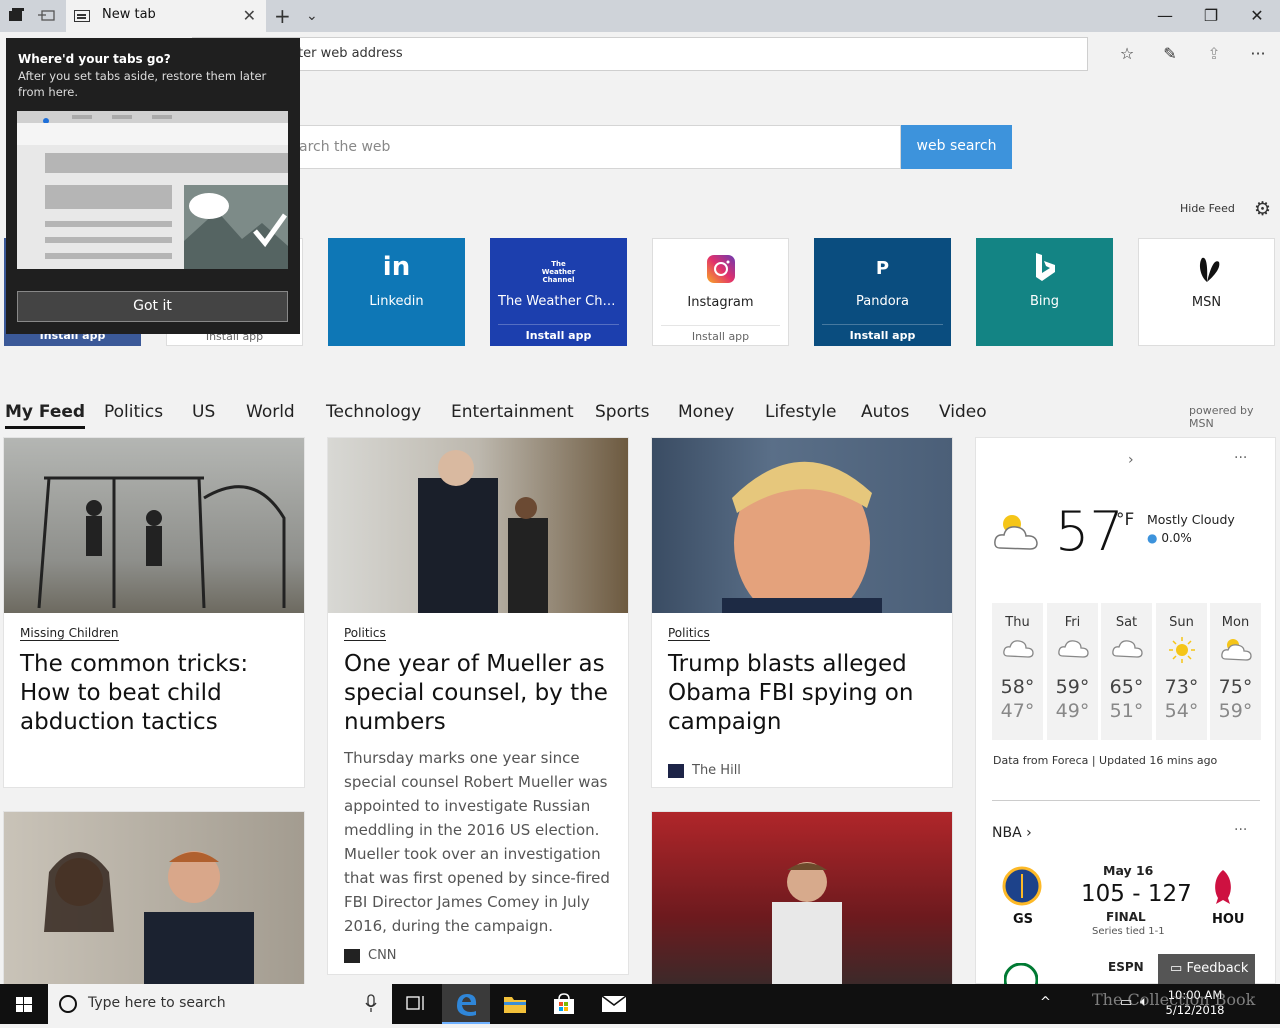 The height and width of the screenshot is (1028, 1280). I want to click on web-search-input: arch the web, so click(585, 147).